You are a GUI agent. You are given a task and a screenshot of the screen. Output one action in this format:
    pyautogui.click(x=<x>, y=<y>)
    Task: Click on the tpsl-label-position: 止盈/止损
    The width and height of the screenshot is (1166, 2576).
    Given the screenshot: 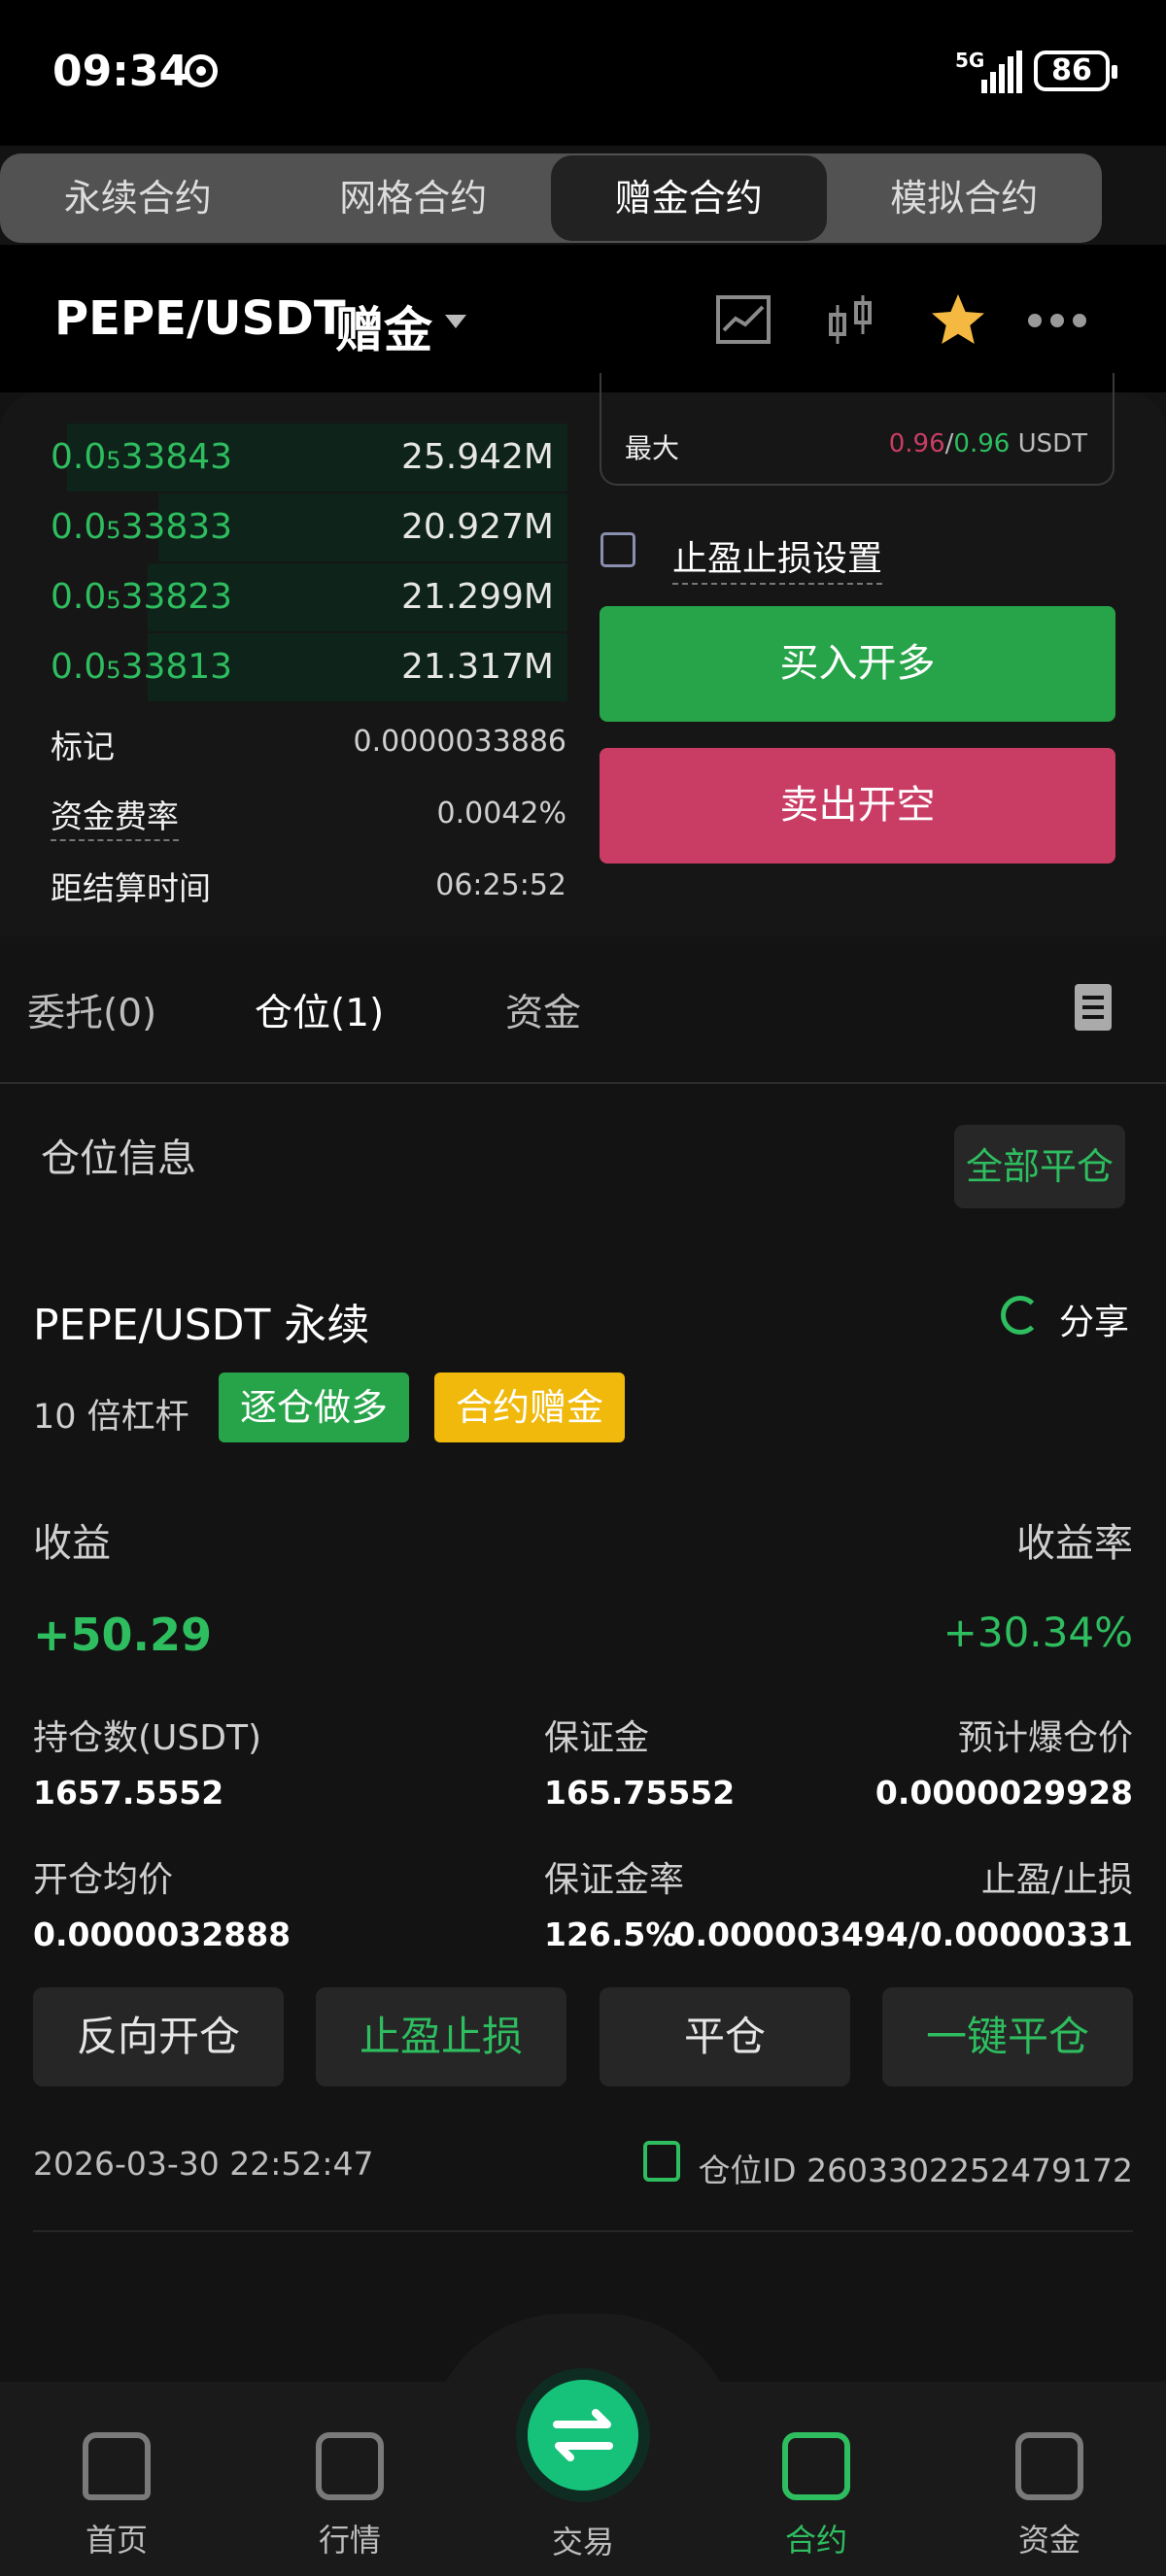 What is the action you would take?
    pyautogui.click(x=1056, y=1880)
    